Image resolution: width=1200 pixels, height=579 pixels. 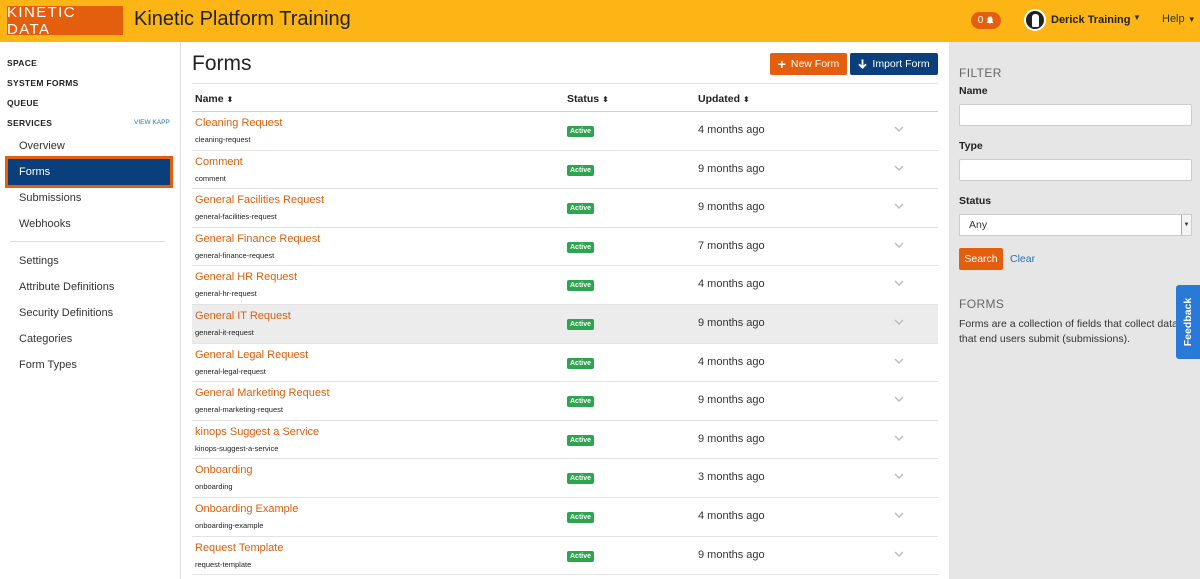 I want to click on filter-status-select: Any ▼, so click(x=1075, y=225).